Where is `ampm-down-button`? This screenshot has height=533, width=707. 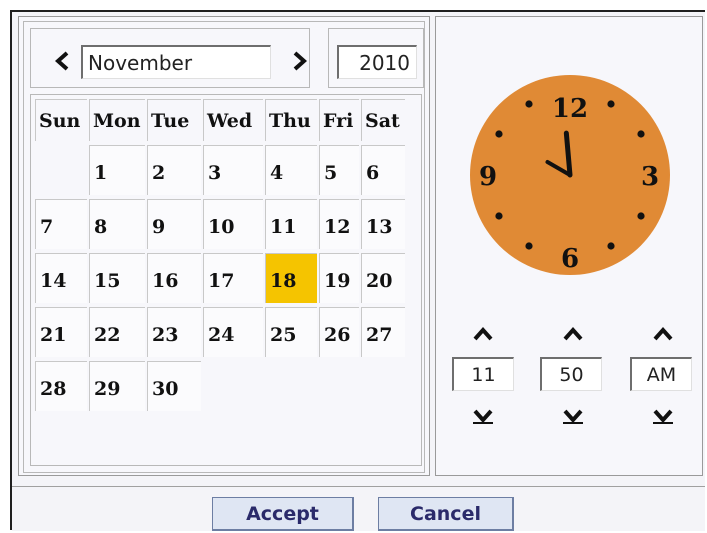
ampm-down-button is located at coordinates (663, 416).